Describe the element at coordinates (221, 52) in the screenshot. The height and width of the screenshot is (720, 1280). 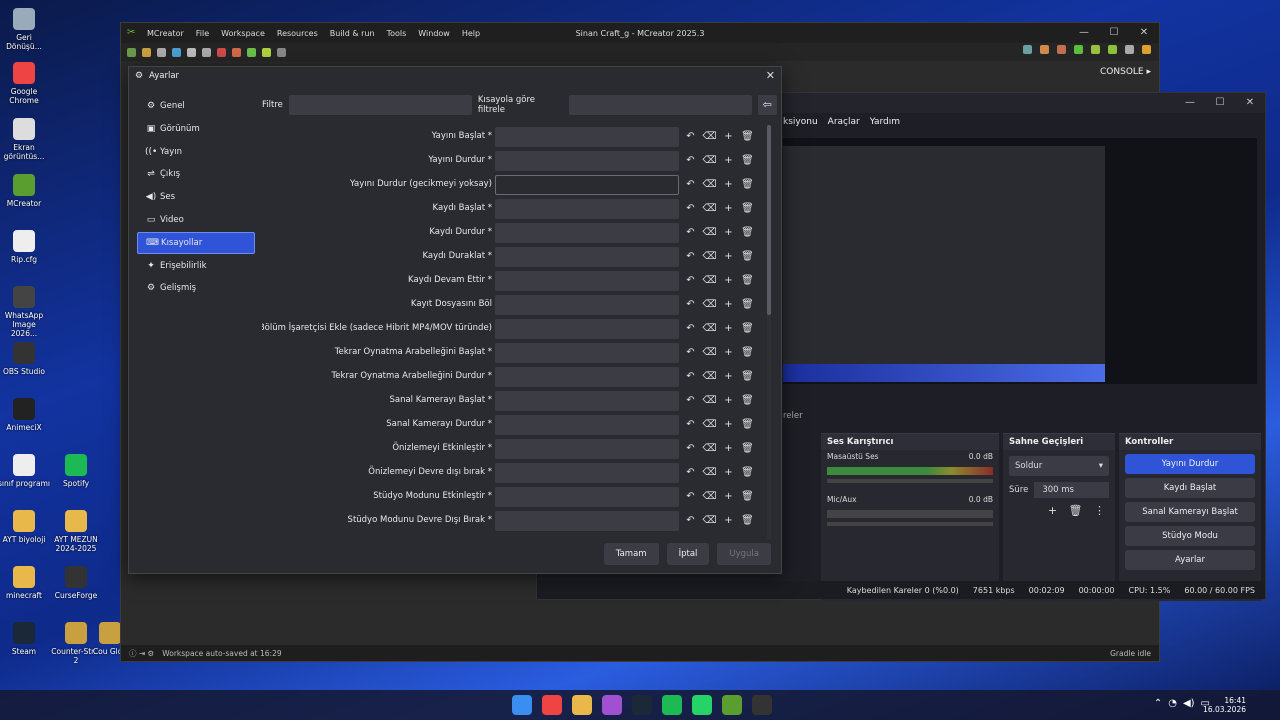
I see `image-editor-icon` at that location.